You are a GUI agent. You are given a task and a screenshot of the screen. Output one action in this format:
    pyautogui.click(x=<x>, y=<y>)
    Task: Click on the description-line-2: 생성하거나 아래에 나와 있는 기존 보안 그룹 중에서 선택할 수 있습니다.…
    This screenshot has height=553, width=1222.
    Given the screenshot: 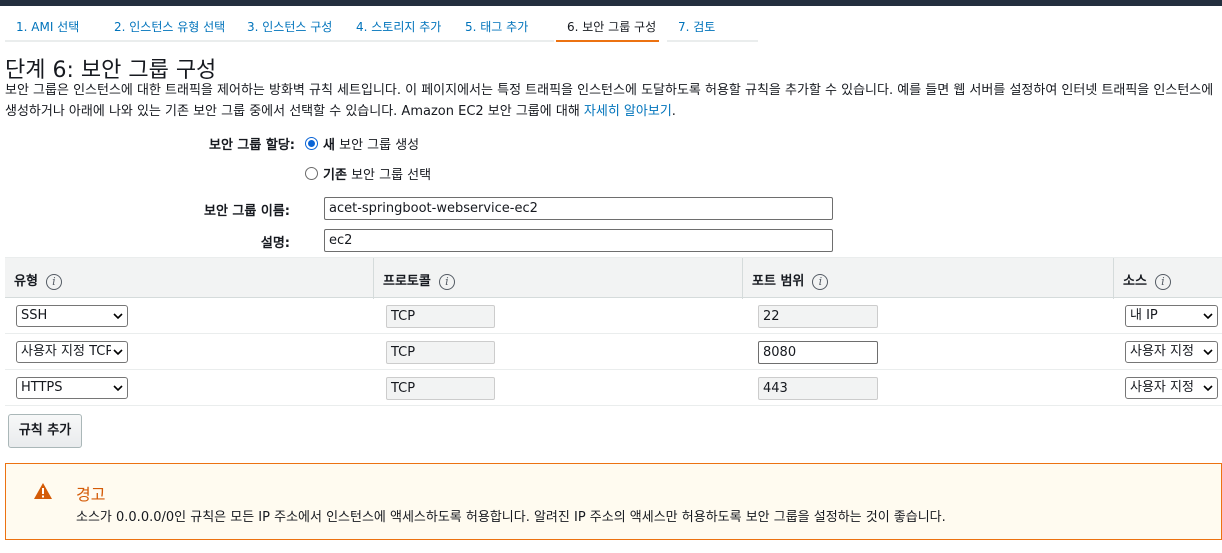 What is the action you would take?
    pyautogui.click(x=613, y=111)
    